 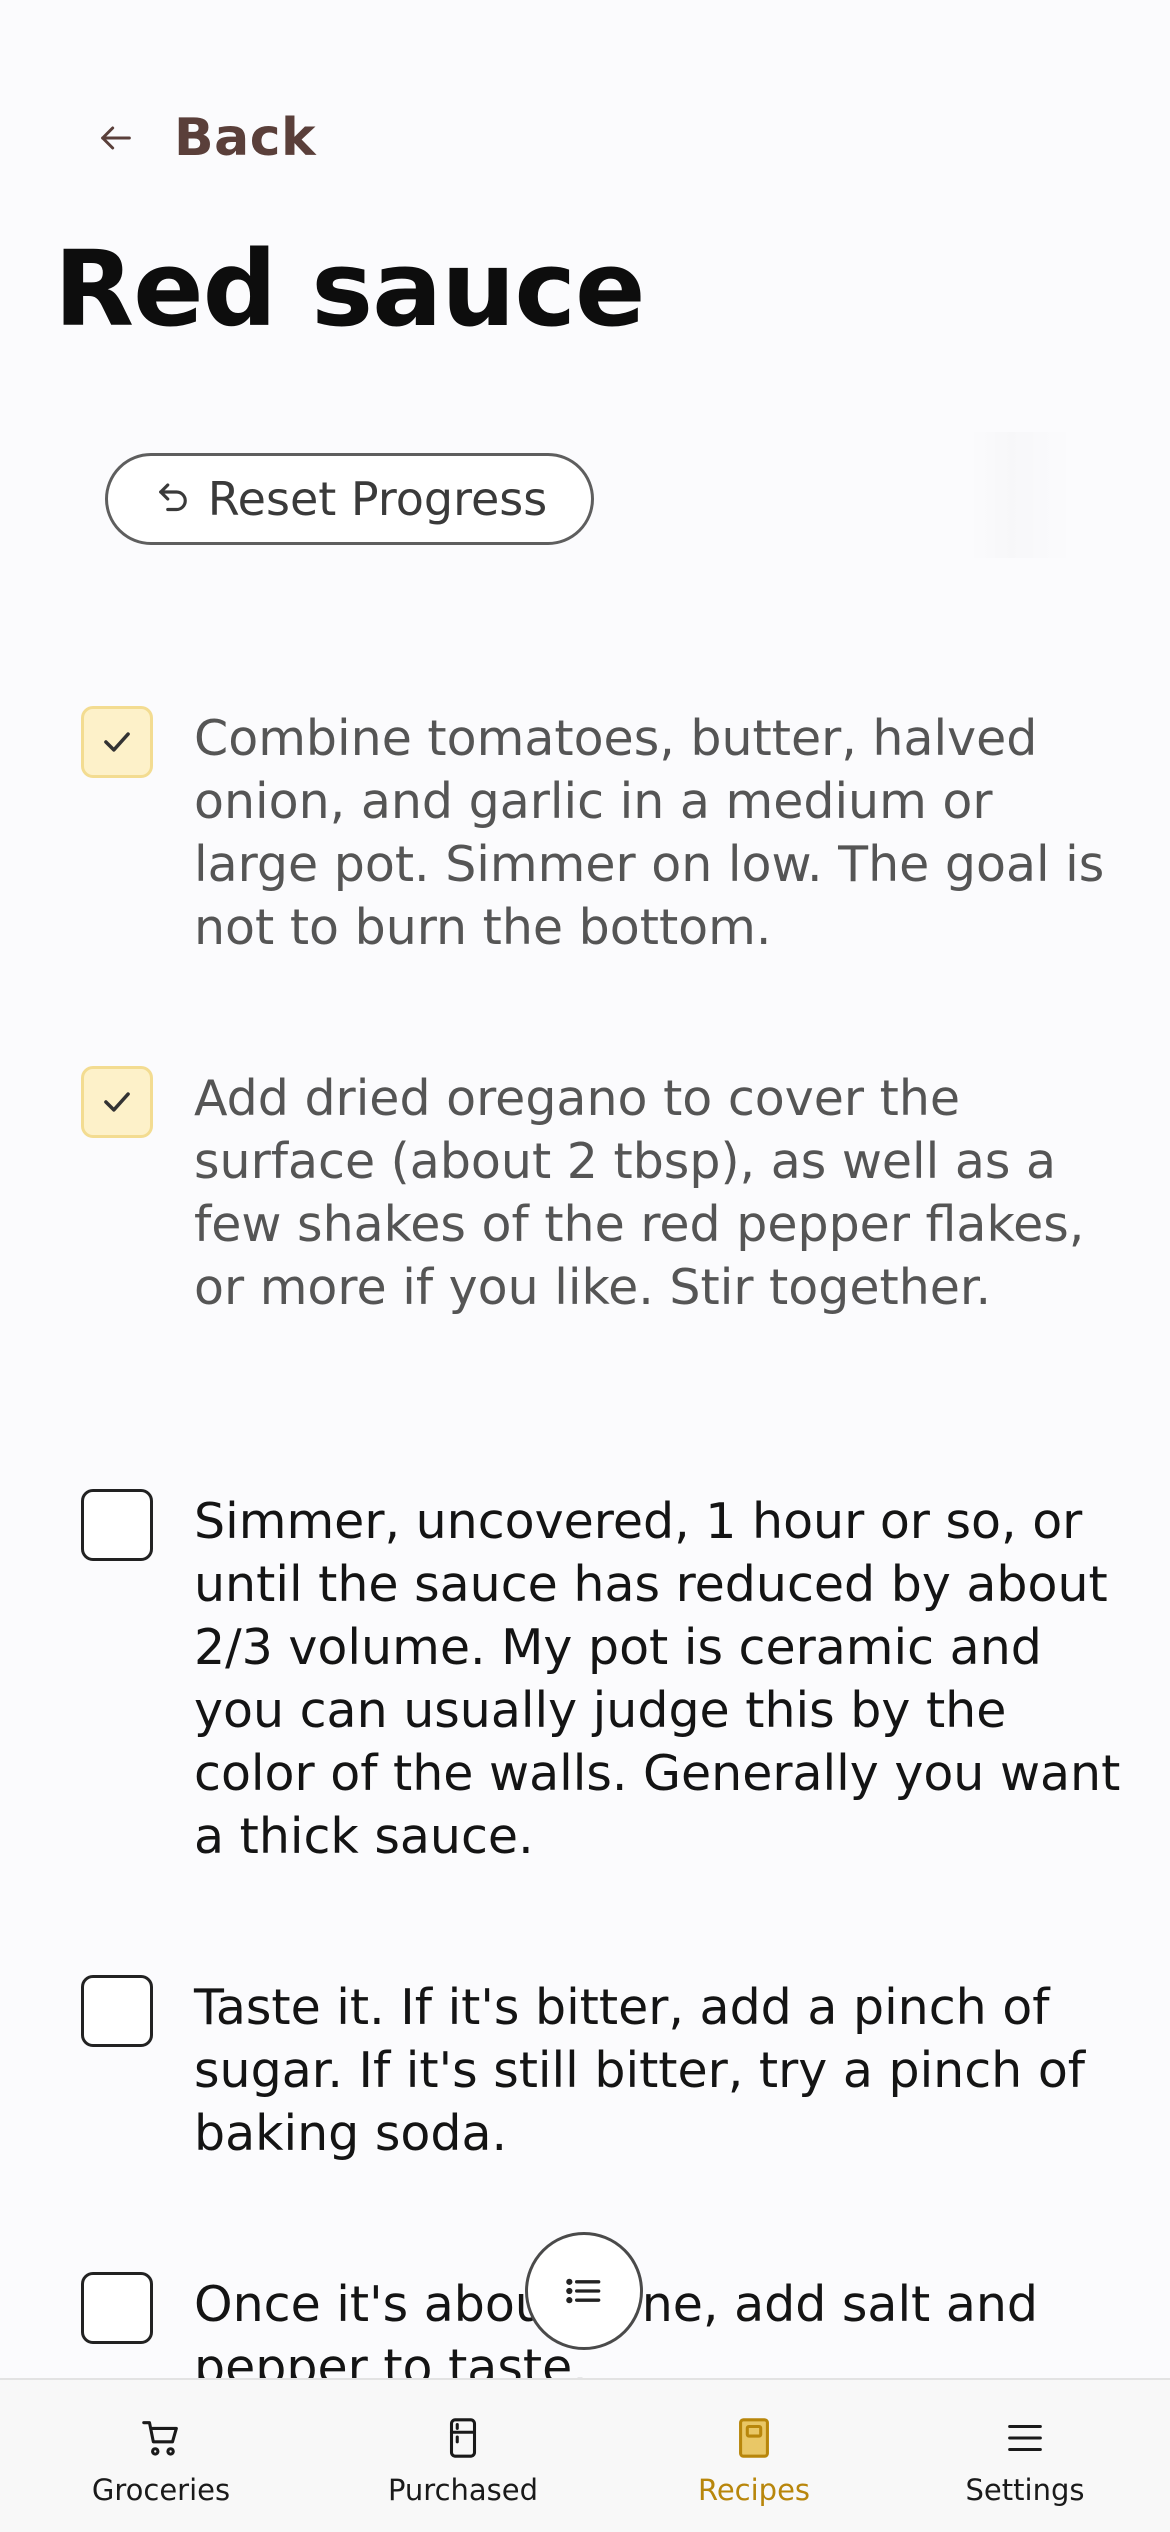 I want to click on nav-item-recipes: Recipes, so click(x=754, y=2456).